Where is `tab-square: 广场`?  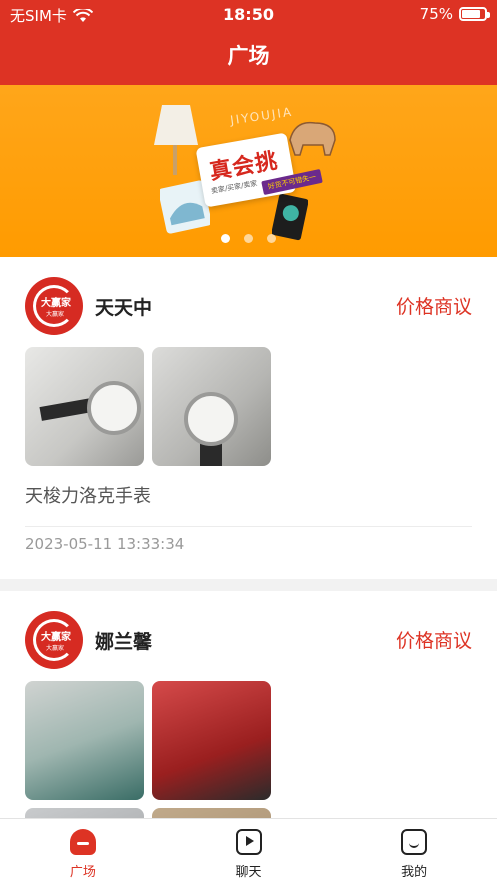
tab-square: 广场 is located at coordinates (83, 851).